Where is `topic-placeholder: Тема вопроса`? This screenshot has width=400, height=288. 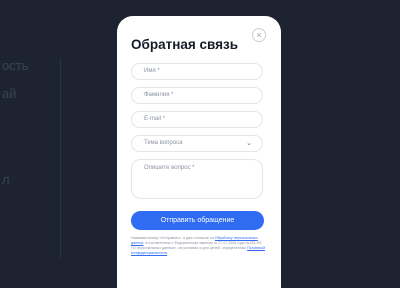
topic-placeholder: Тема вопроса is located at coordinates (163, 143).